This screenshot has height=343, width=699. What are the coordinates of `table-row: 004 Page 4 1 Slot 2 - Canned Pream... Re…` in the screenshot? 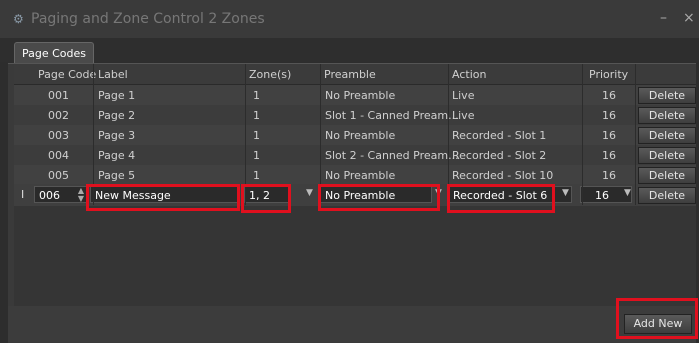 It's located at (355, 155).